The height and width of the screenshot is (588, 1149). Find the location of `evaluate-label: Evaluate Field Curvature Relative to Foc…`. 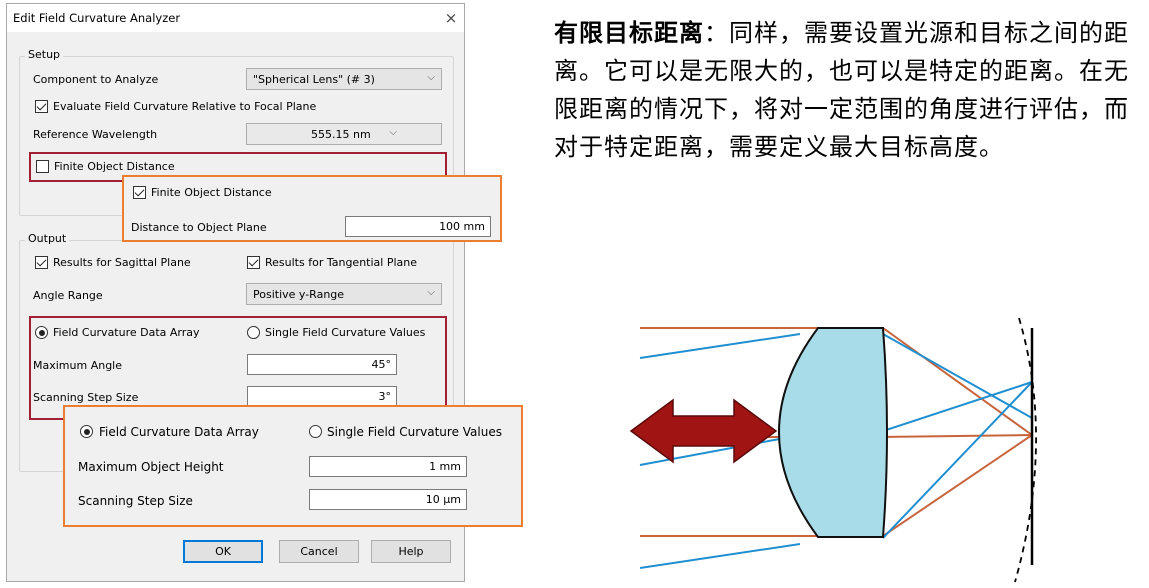

evaluate-label: Evaluate Field Curvature Relative to Foc… is located at coordinates (185, 106).